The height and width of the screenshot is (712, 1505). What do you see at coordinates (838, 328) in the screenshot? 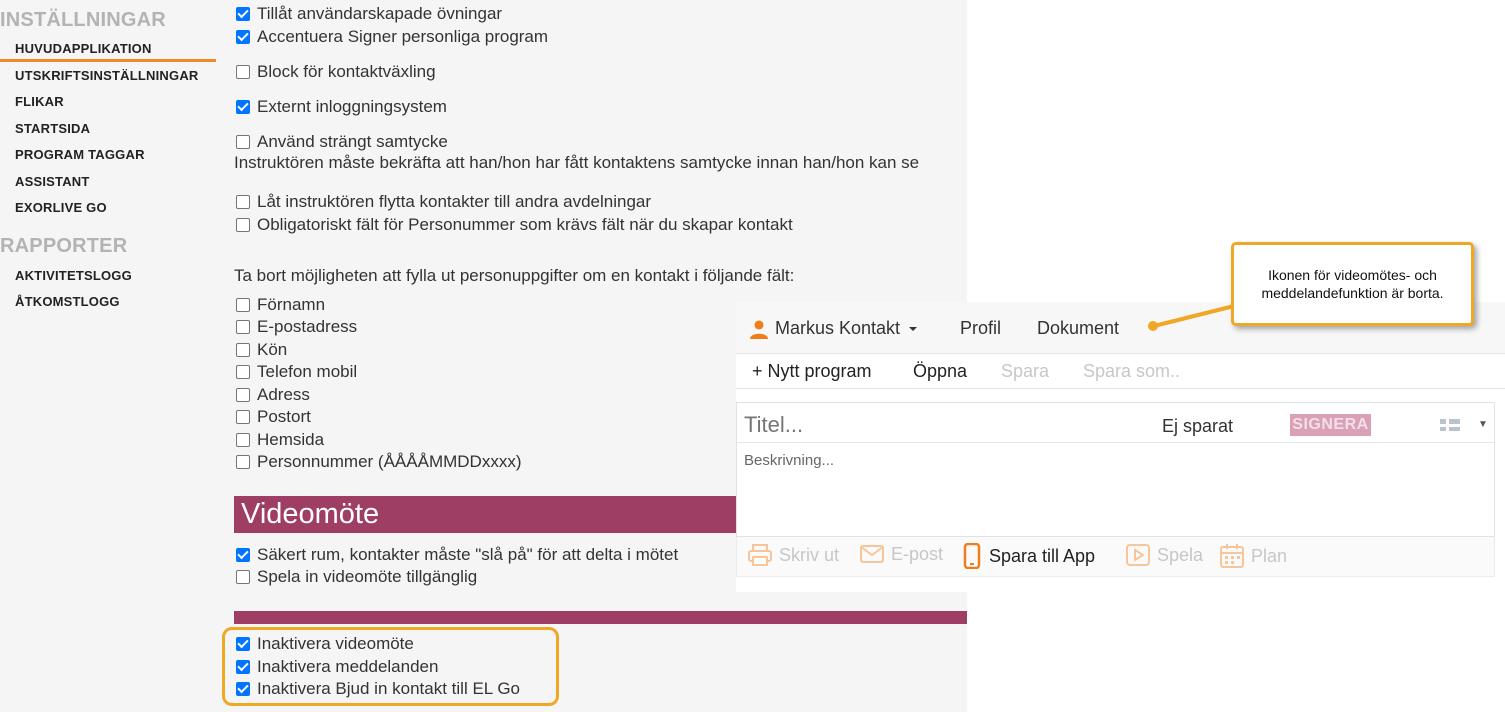
I see `user-name: Markus Kontakt` at bounding box center [838, 328].